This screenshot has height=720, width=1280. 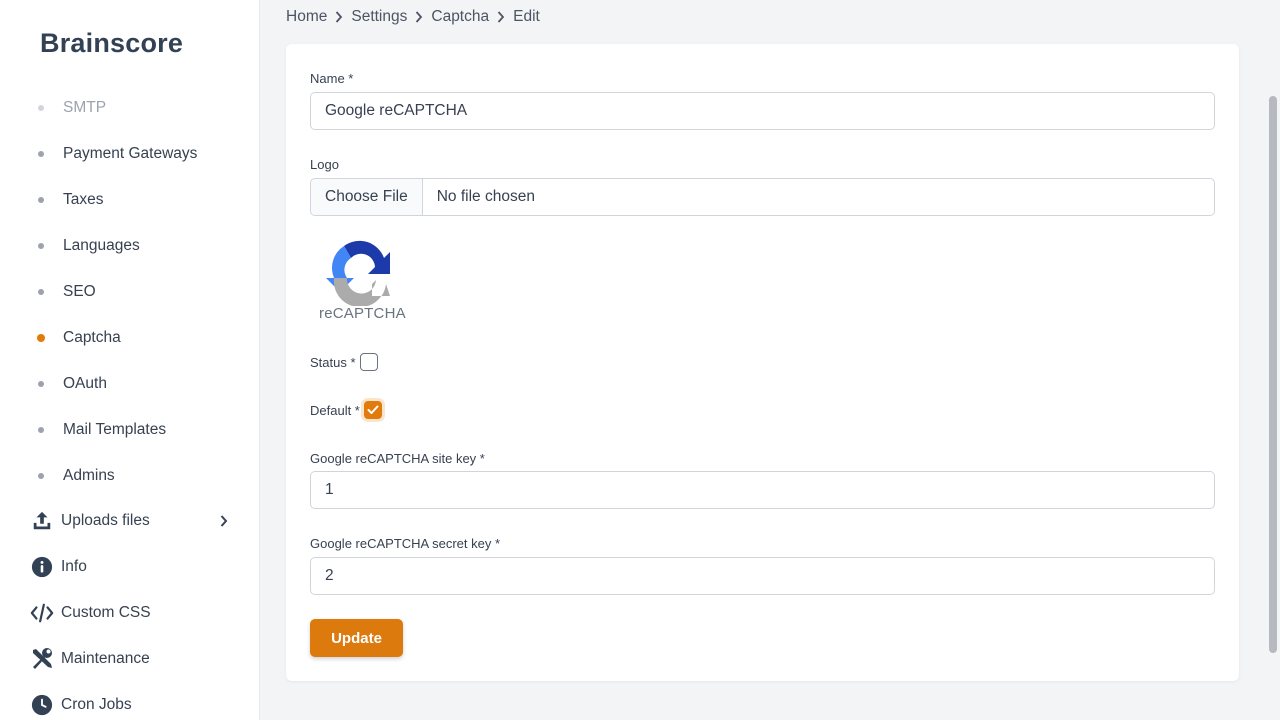 I want to click on secret-key-input: 2, so click(x=762, y=576).